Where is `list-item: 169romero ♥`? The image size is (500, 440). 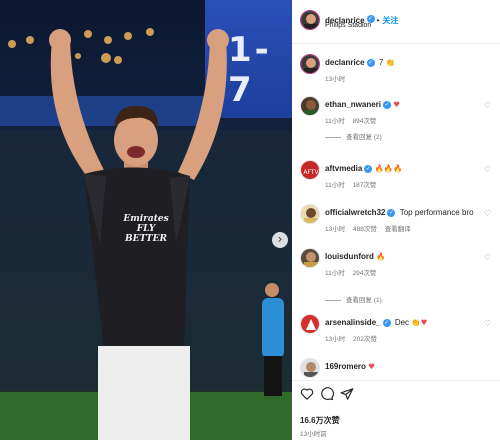
list-item: 169romero ♥ is located at coordinates (396, 369).